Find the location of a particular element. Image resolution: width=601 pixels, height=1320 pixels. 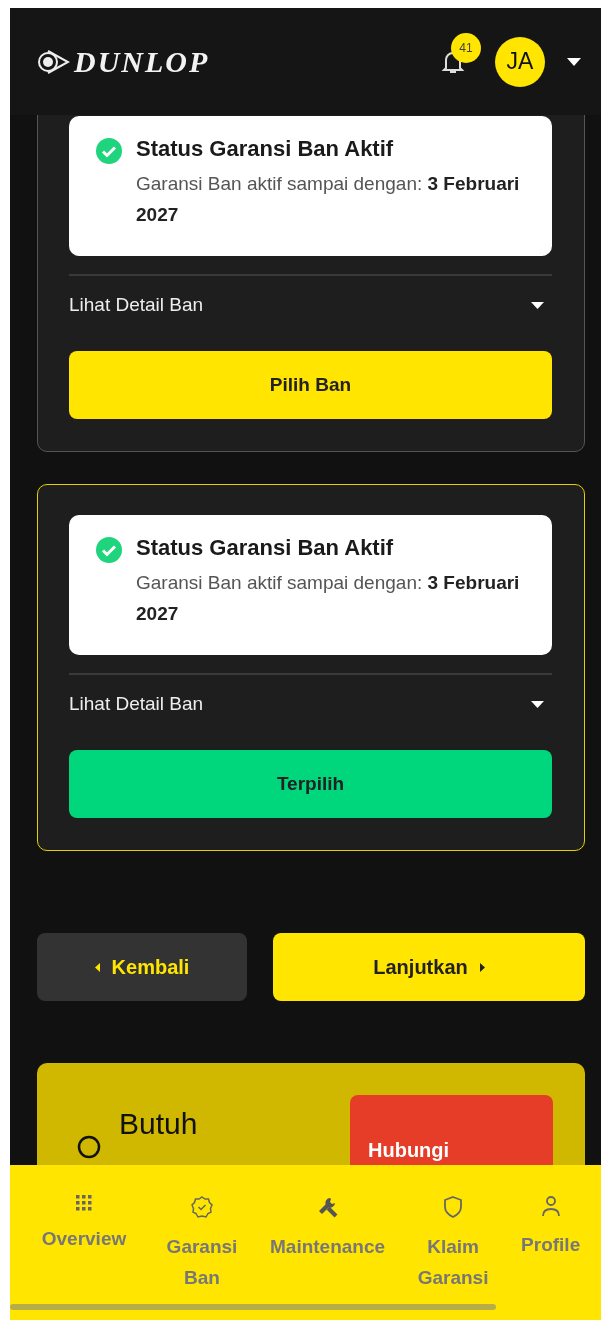

back-button: Kembali is located at coordinates (142, 967).